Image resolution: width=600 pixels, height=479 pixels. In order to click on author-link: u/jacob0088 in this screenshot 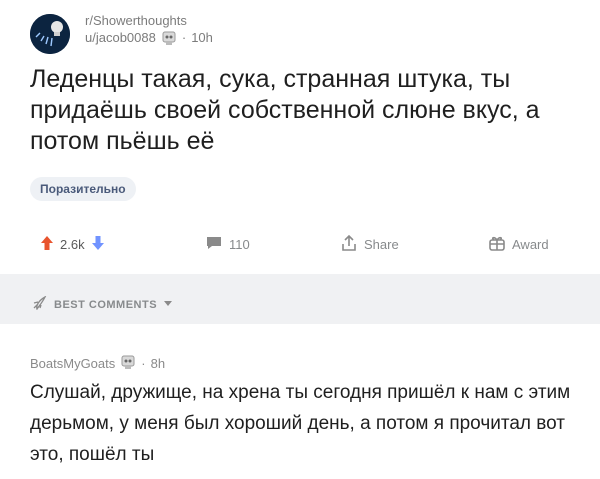, I will do `click(120, 37)`.